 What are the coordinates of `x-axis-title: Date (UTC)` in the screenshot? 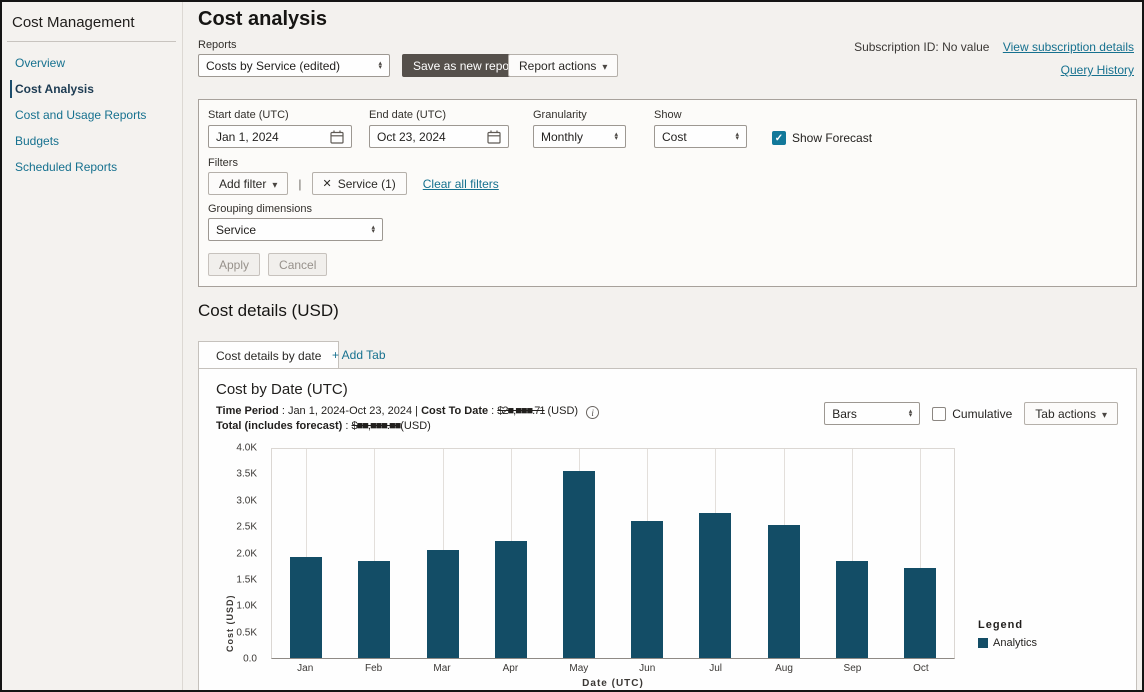 It's located at (613, 683).